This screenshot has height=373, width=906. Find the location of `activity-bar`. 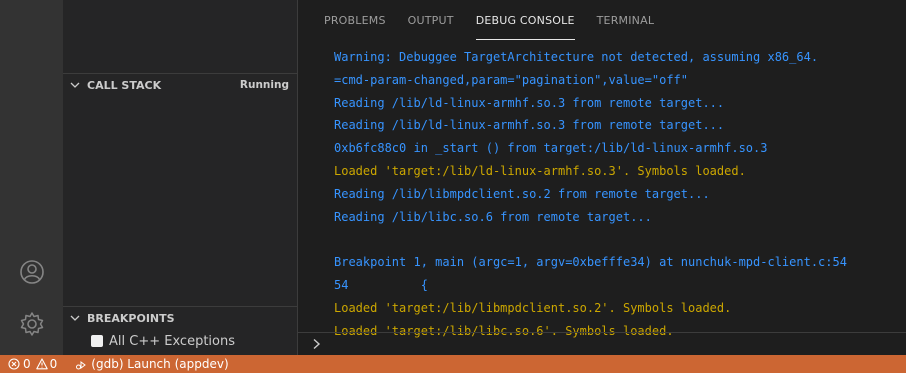

activity-bar is located at coordinates (31, 177).